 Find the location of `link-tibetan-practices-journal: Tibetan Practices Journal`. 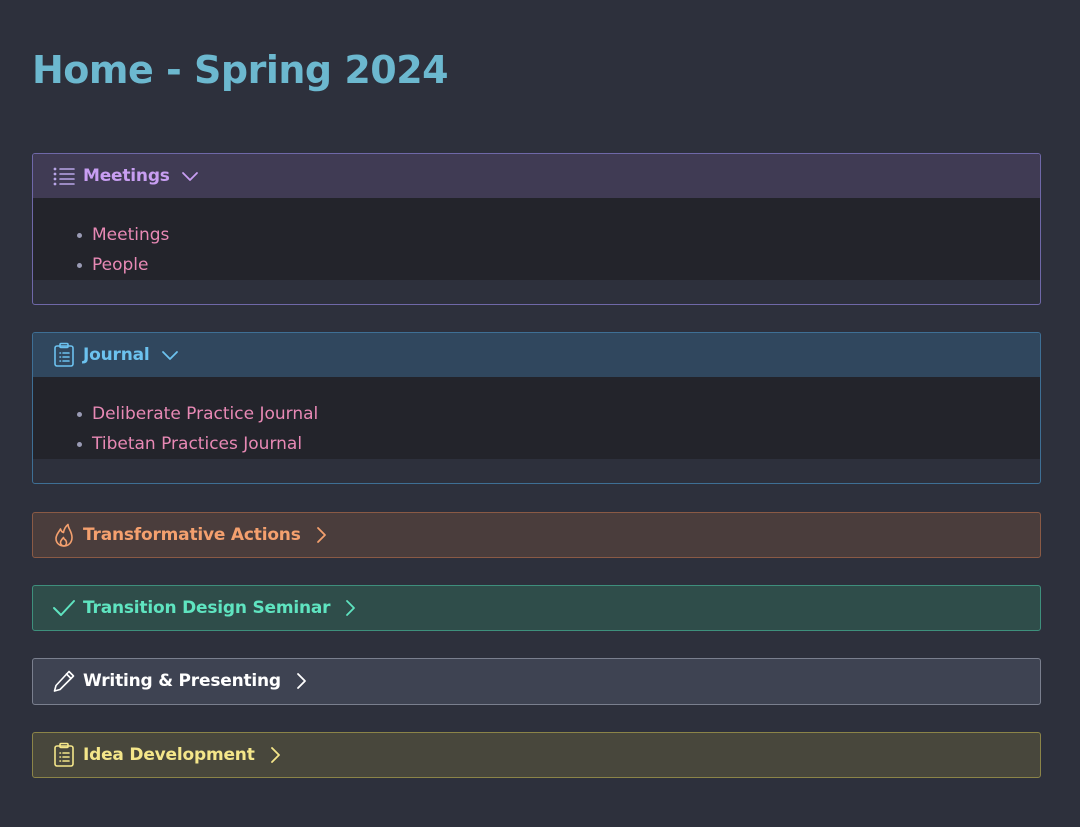

link-tibetan-practices-journal: Tibetan Practices Journal is located at coordinates (197, 444).